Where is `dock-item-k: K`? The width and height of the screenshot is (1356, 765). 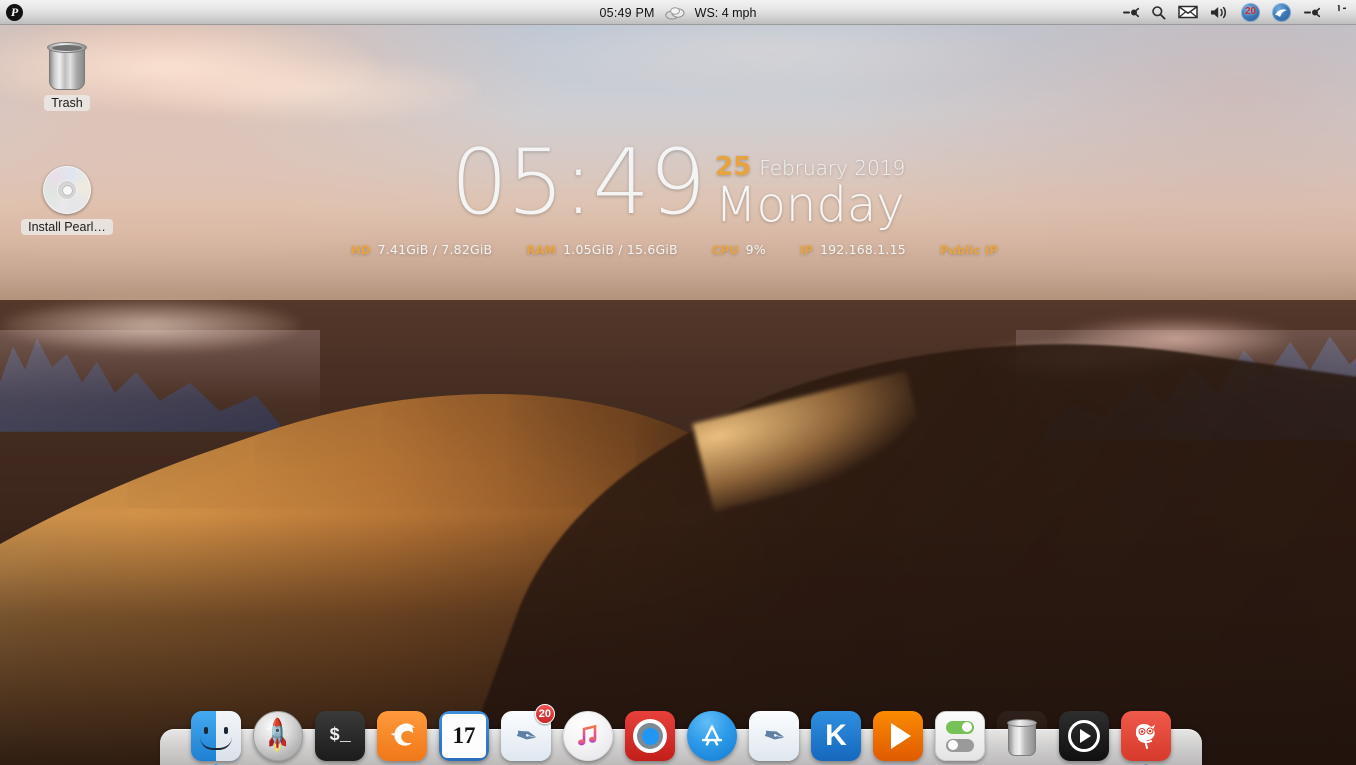
dock-item-k: K is located at coordinates (836, 734).